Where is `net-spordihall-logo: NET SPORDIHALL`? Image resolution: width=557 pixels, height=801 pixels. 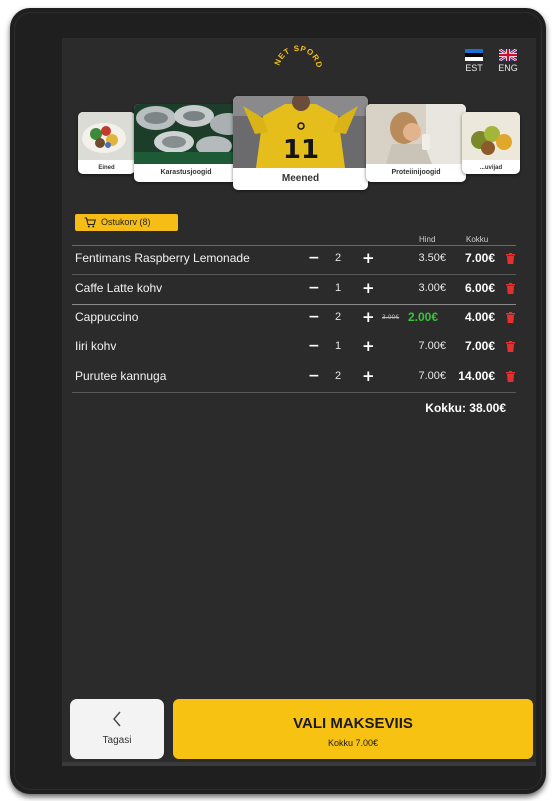
net-spordihall-logo: NET SPORDIHALL is located at coordinates (295, 55).